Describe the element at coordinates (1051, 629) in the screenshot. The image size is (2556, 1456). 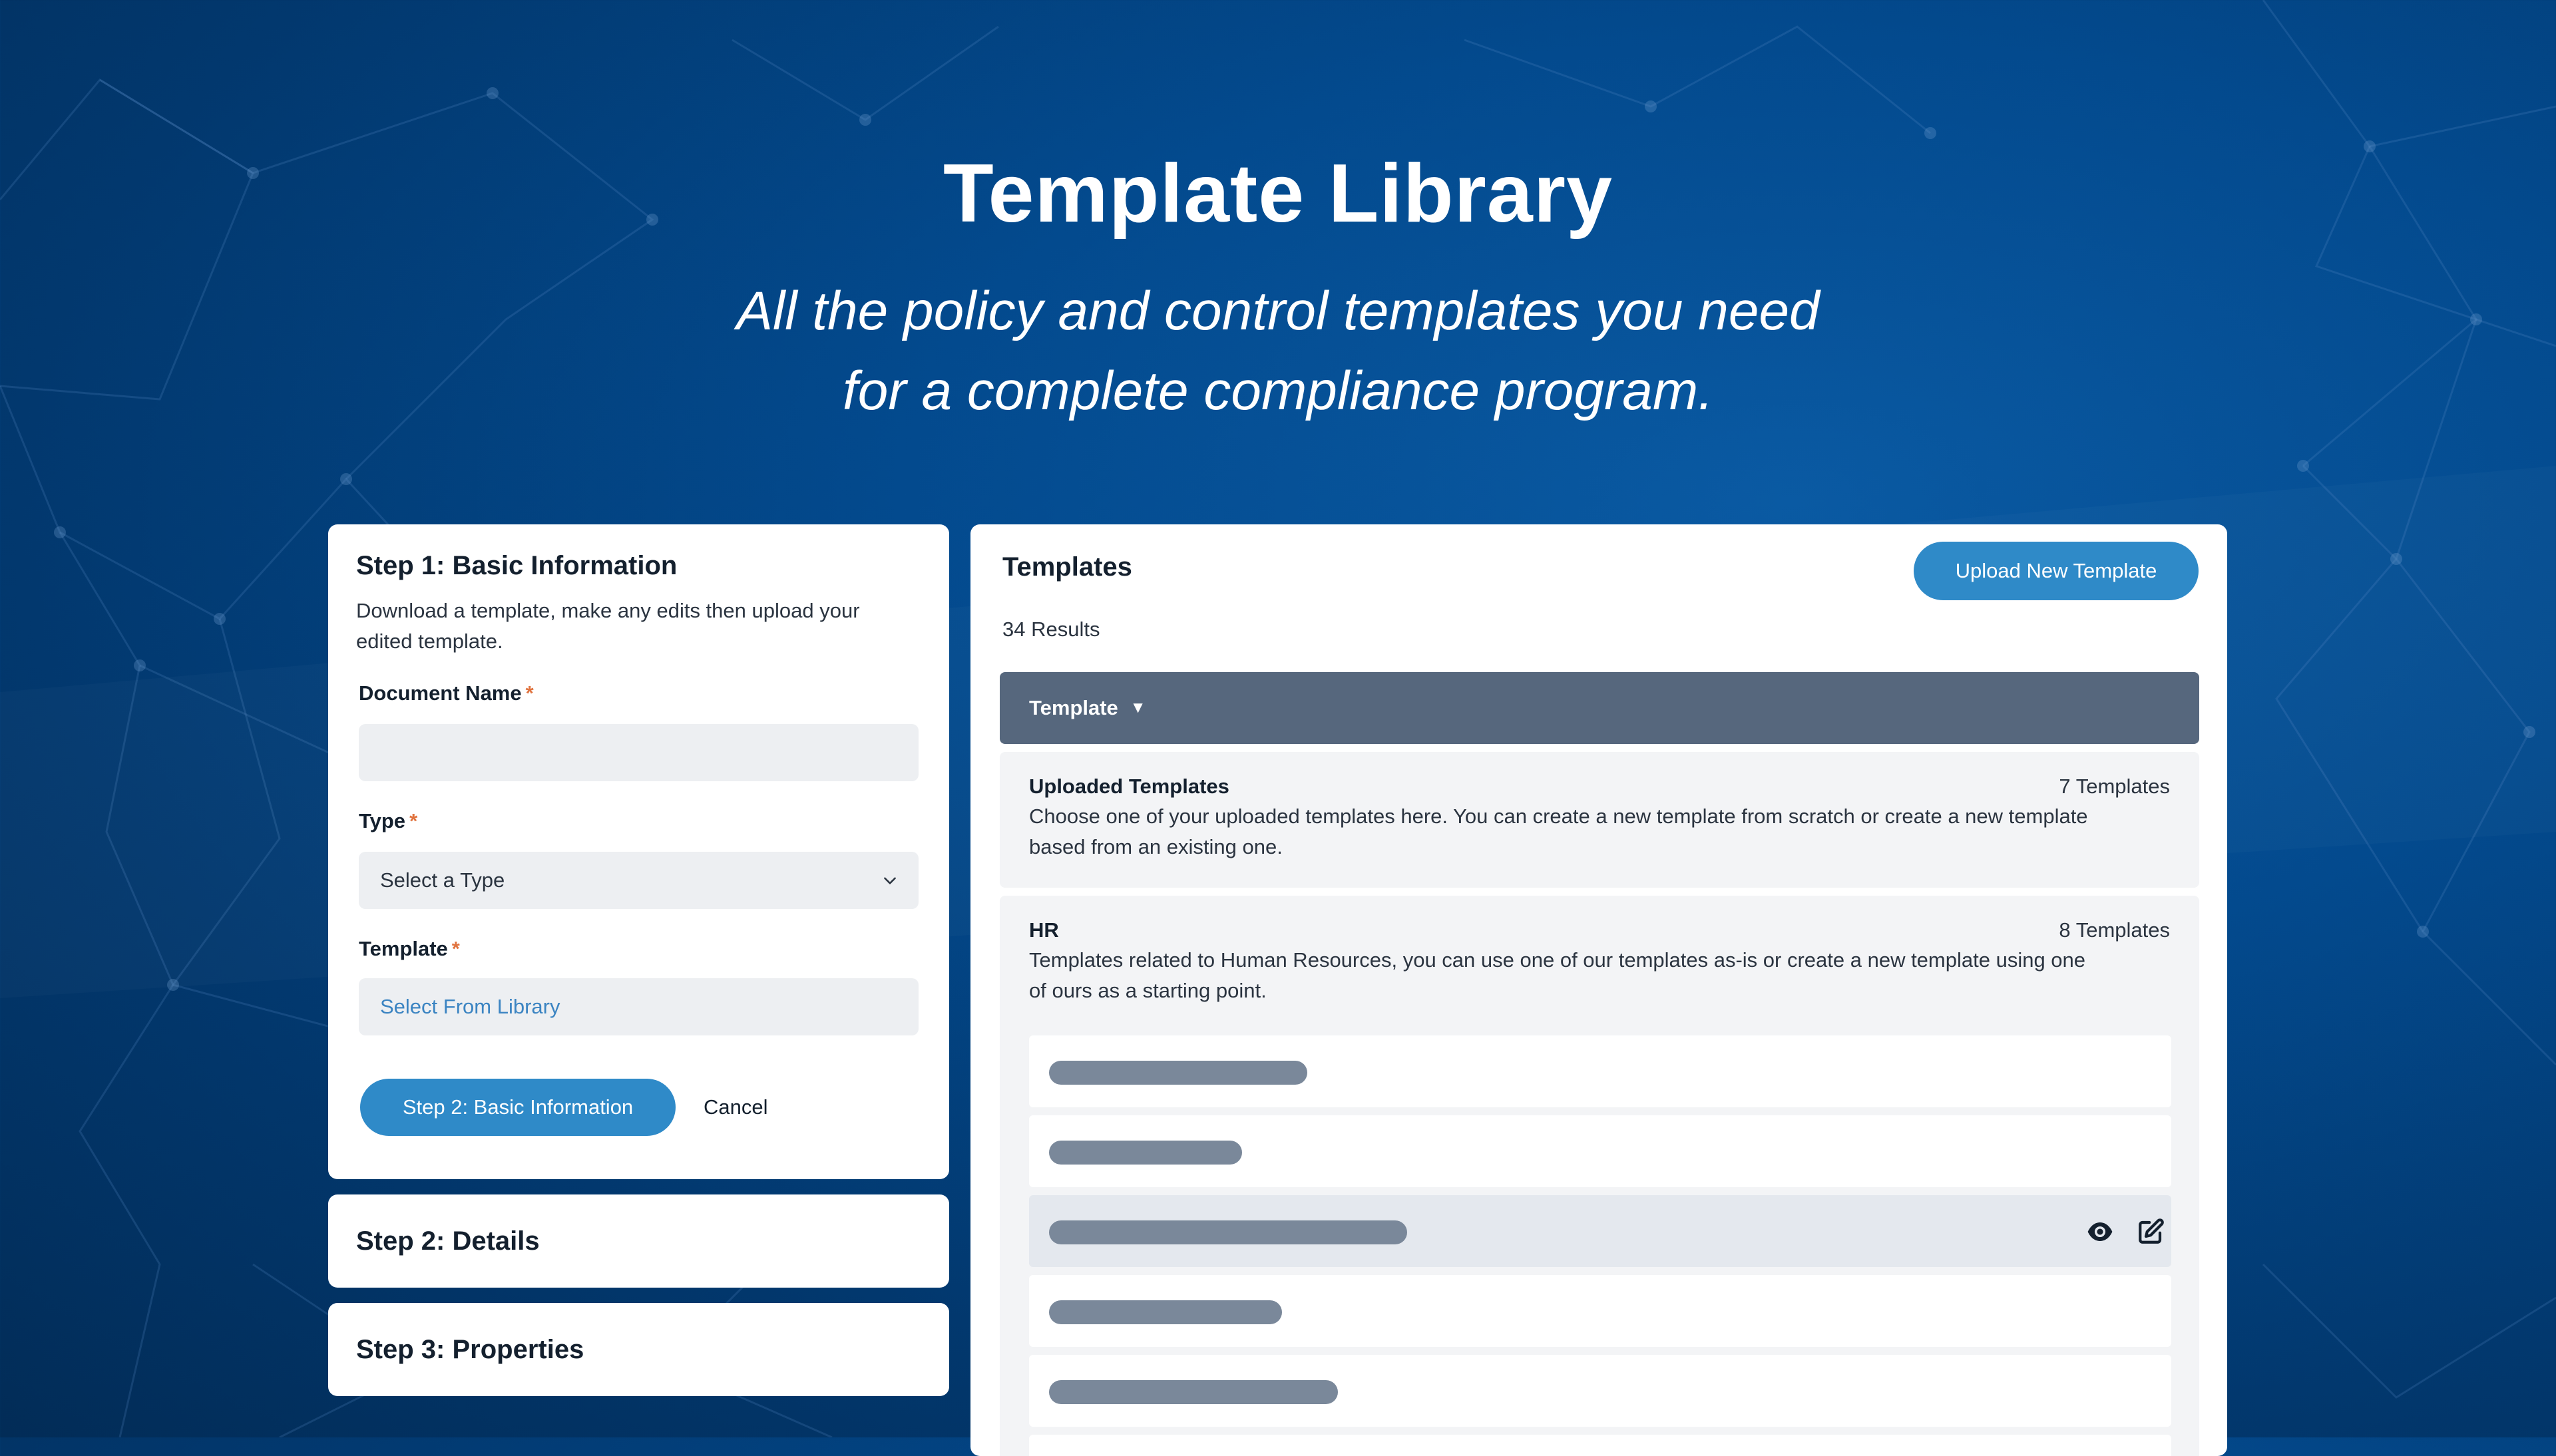
I see `results-count: 34 Results` at that location.